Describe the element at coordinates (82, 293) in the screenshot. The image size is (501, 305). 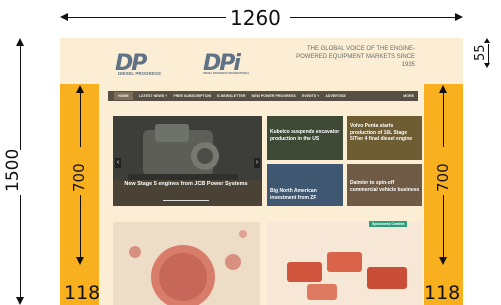
I see `left-panel-width-label: 118` at that location.